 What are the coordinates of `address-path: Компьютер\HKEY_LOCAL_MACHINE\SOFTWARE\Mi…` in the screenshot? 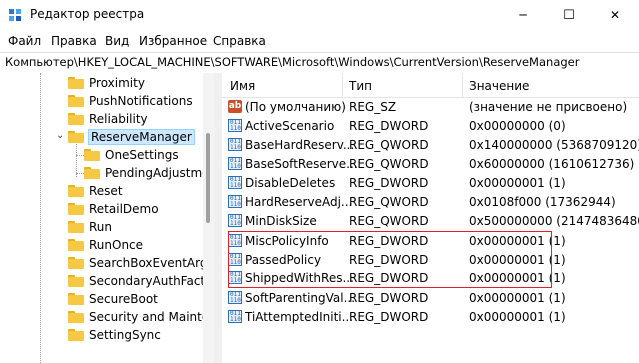 It's located at (292, 62).